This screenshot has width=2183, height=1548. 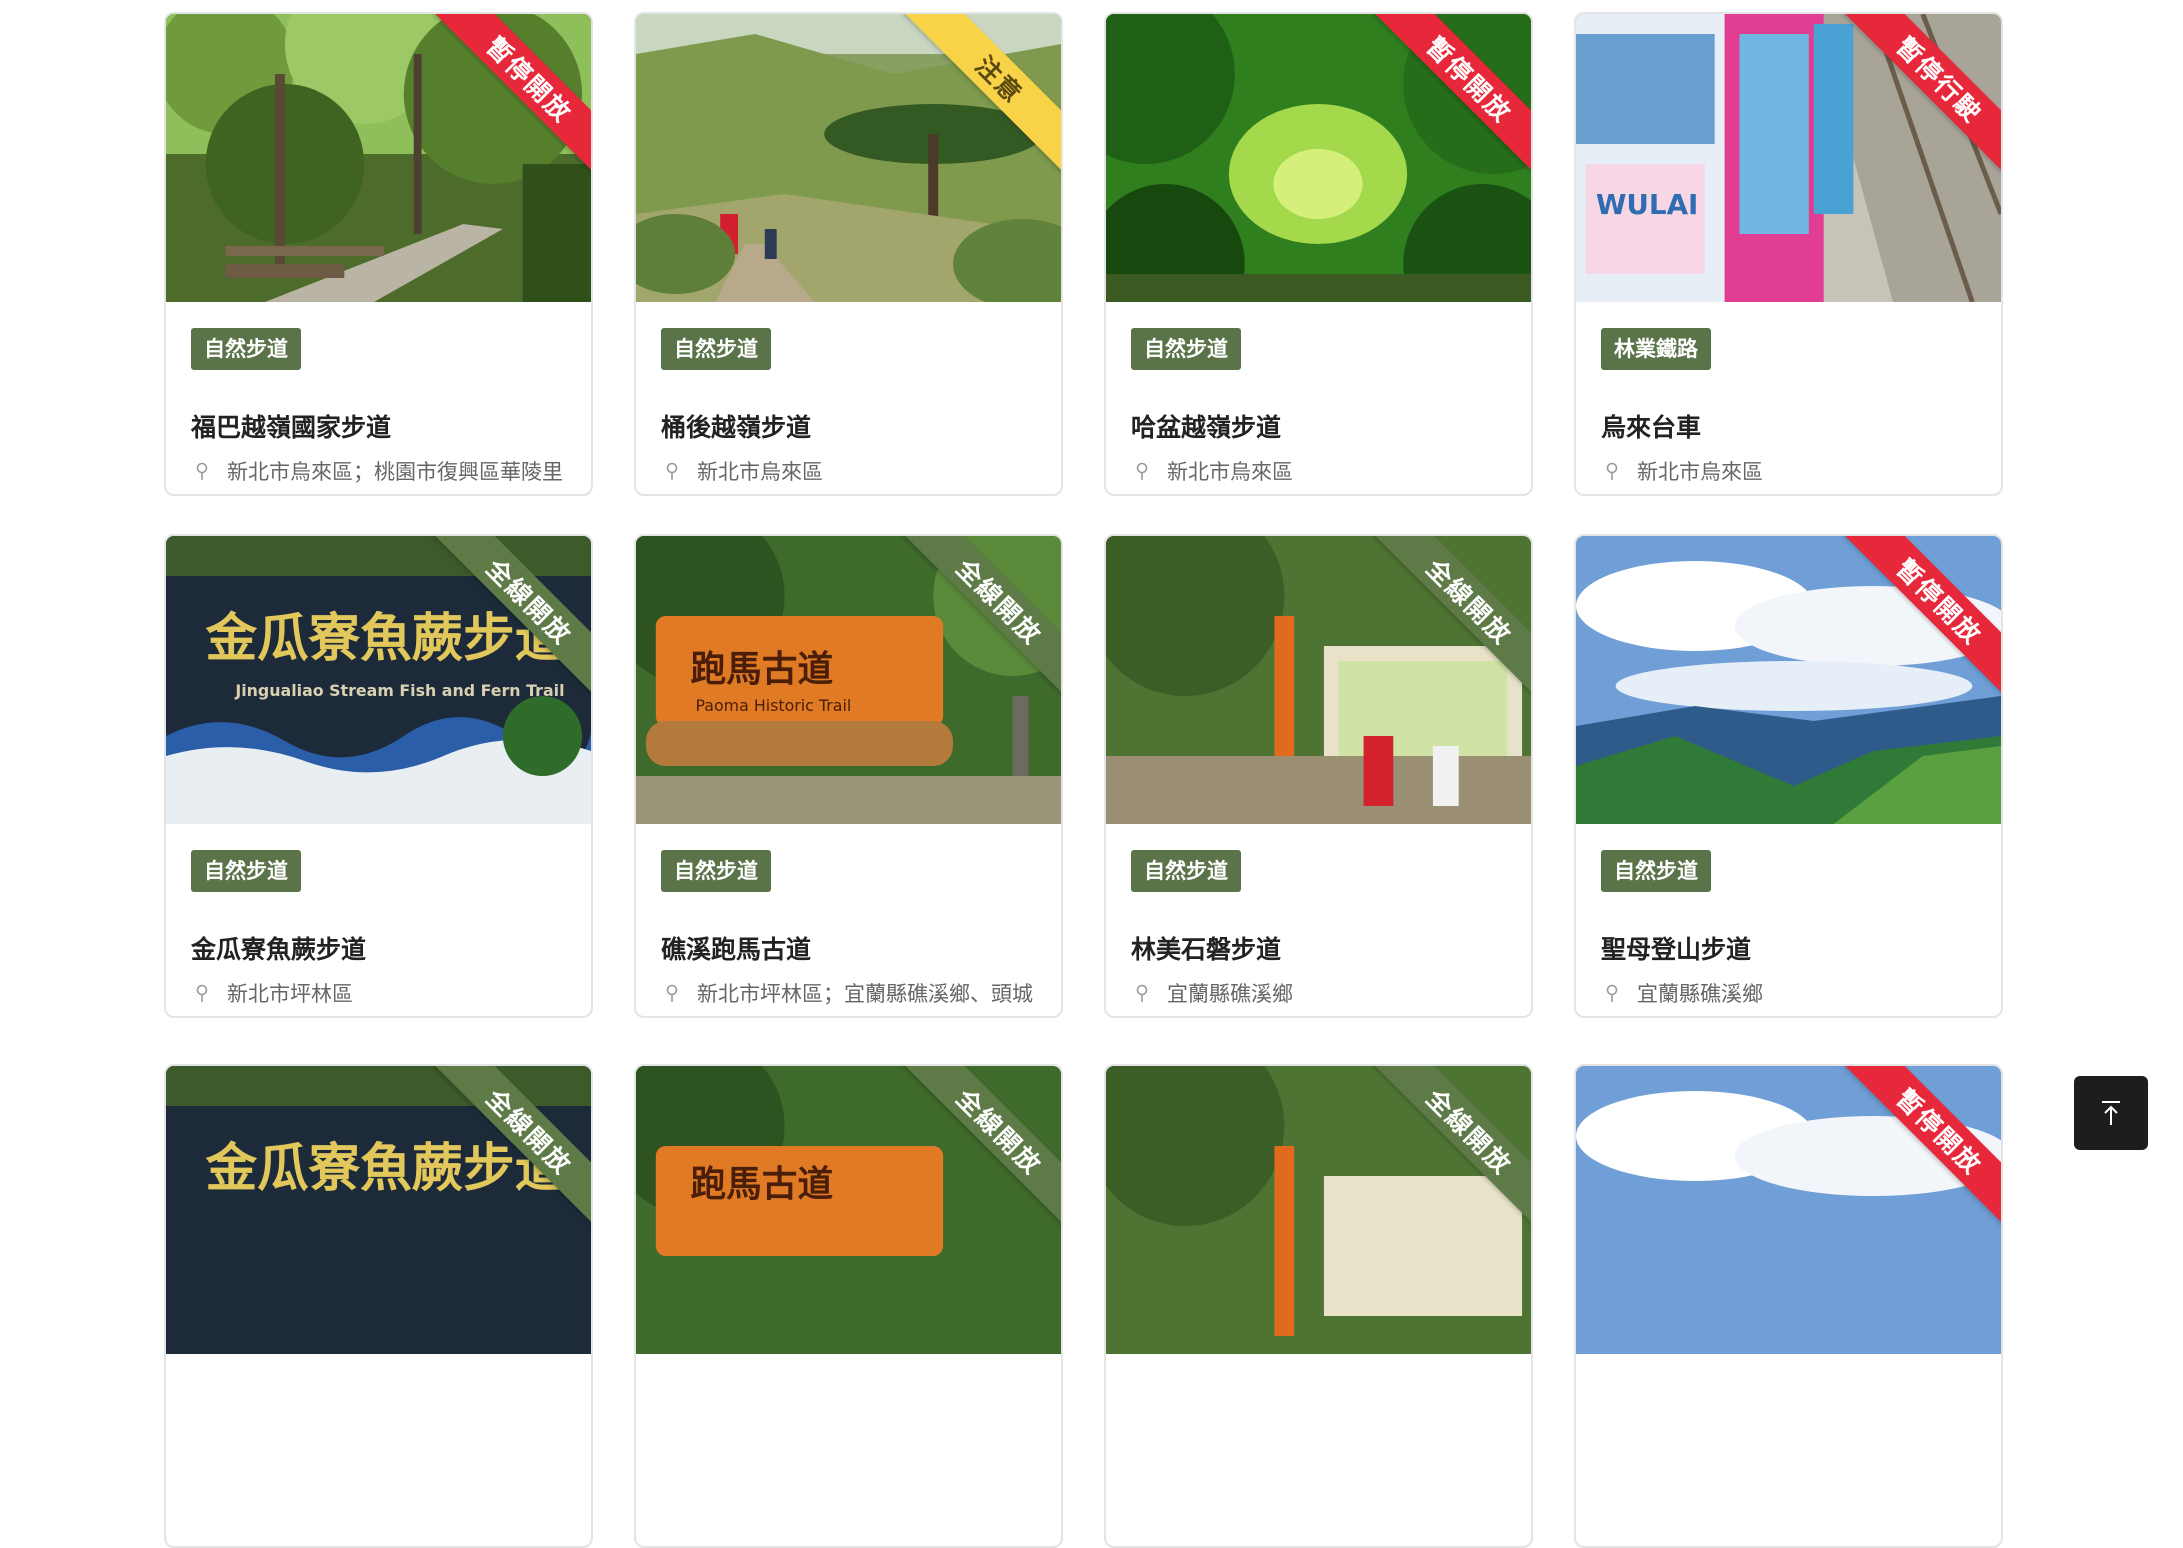 What do you see at coordinates (1656, 349) in the screenshot?
I see `category-badge: 林業鐵路` at bounding box center [1656, 349].